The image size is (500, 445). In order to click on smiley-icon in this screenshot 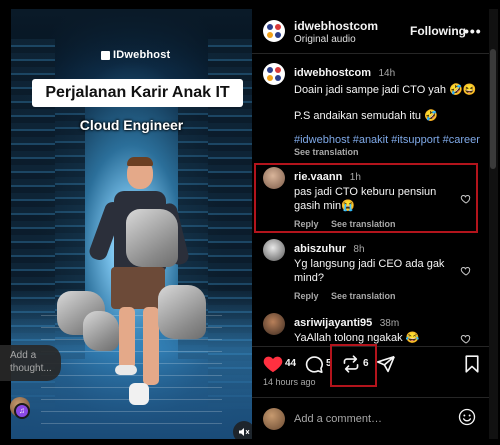, I will do `click(467, 417)`.